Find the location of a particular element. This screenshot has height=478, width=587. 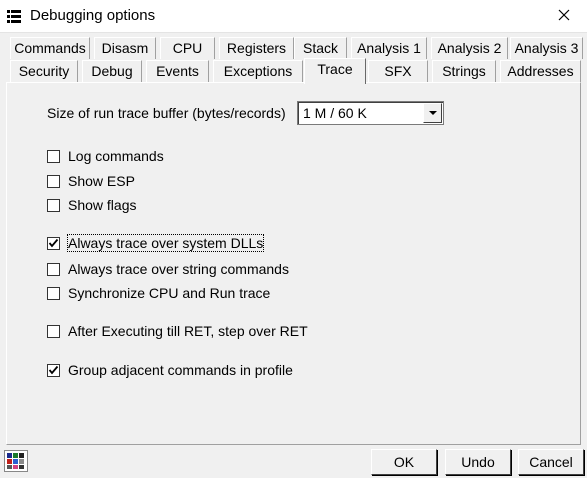

tab-addresses: Addresses is located at coordinates (540, 71).